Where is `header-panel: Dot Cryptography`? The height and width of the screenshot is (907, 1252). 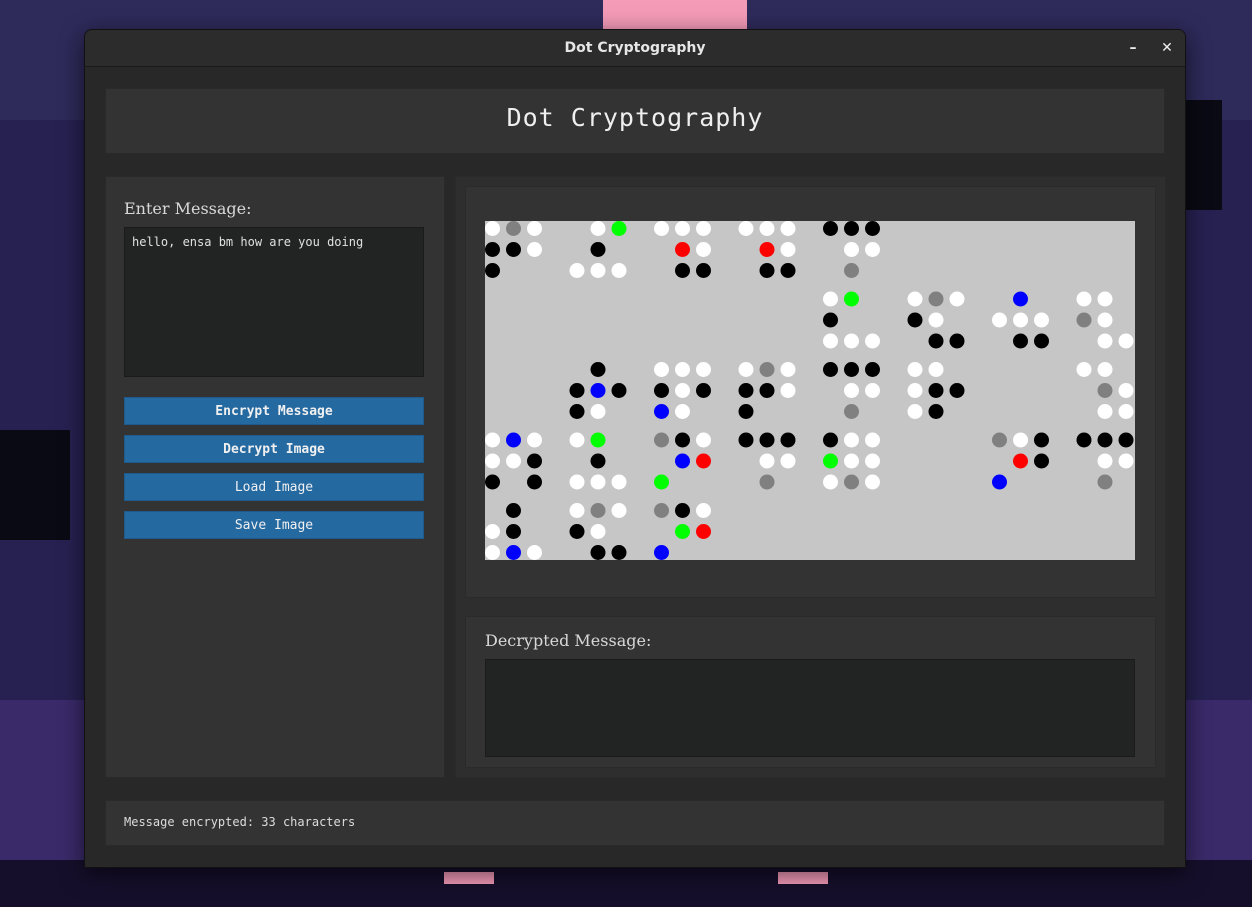
header-panel: Dot Cryptography is located at coordinates (635, 121).